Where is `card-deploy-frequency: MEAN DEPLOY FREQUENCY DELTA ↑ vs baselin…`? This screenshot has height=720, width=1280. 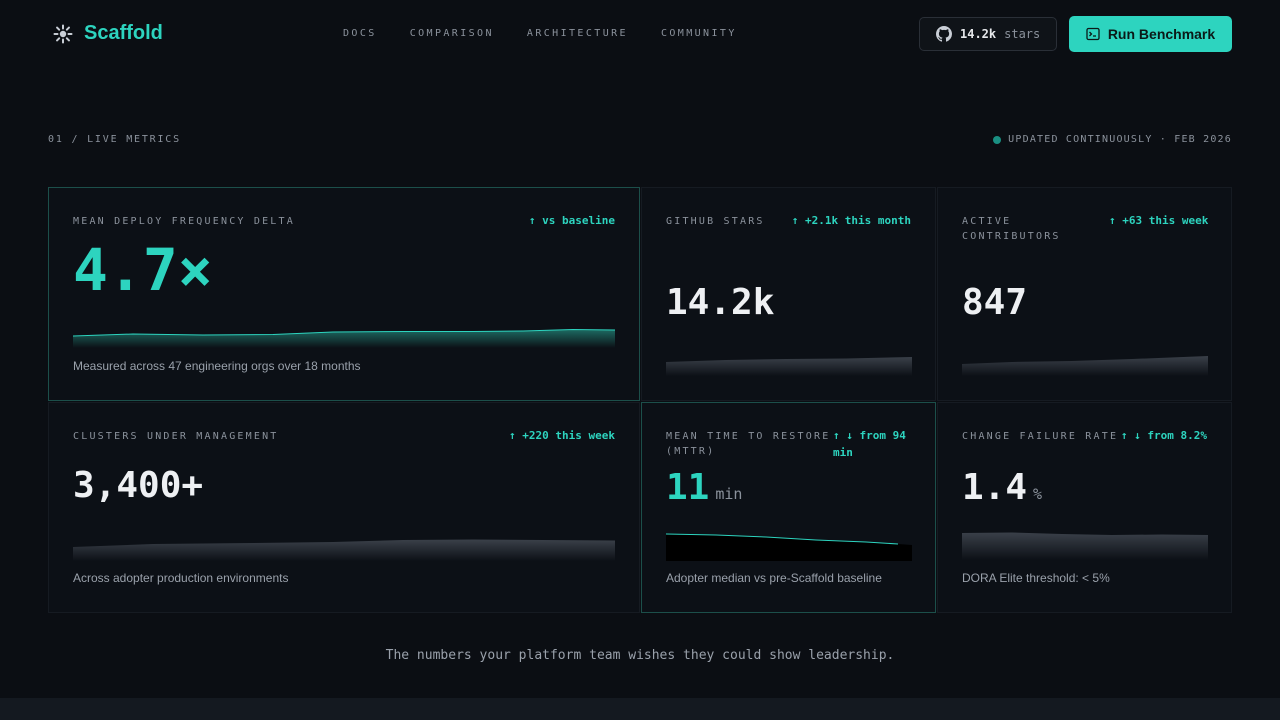 card-deploy-frequency: MEAN DEPLOY FREQUENCY DELTA ↑ vs baselin… is located at coordinates (344, 294).